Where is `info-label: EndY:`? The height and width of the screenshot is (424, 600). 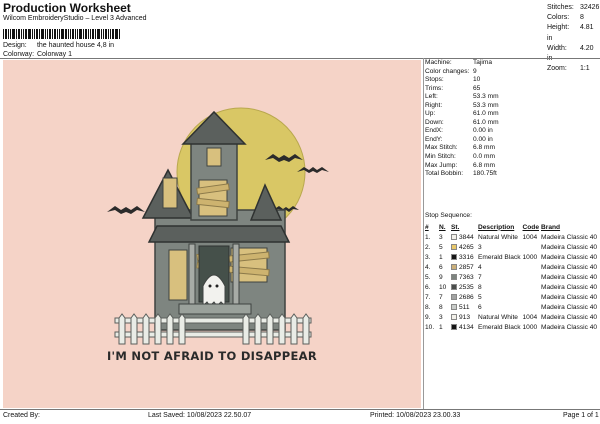
info-label: EndY: is located at coordinates (434, 139).